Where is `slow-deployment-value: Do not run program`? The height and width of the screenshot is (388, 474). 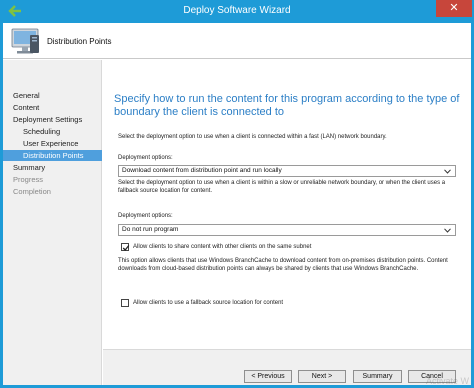 slow-deployment-value: Do not run program is located at coordinates (150, 229).